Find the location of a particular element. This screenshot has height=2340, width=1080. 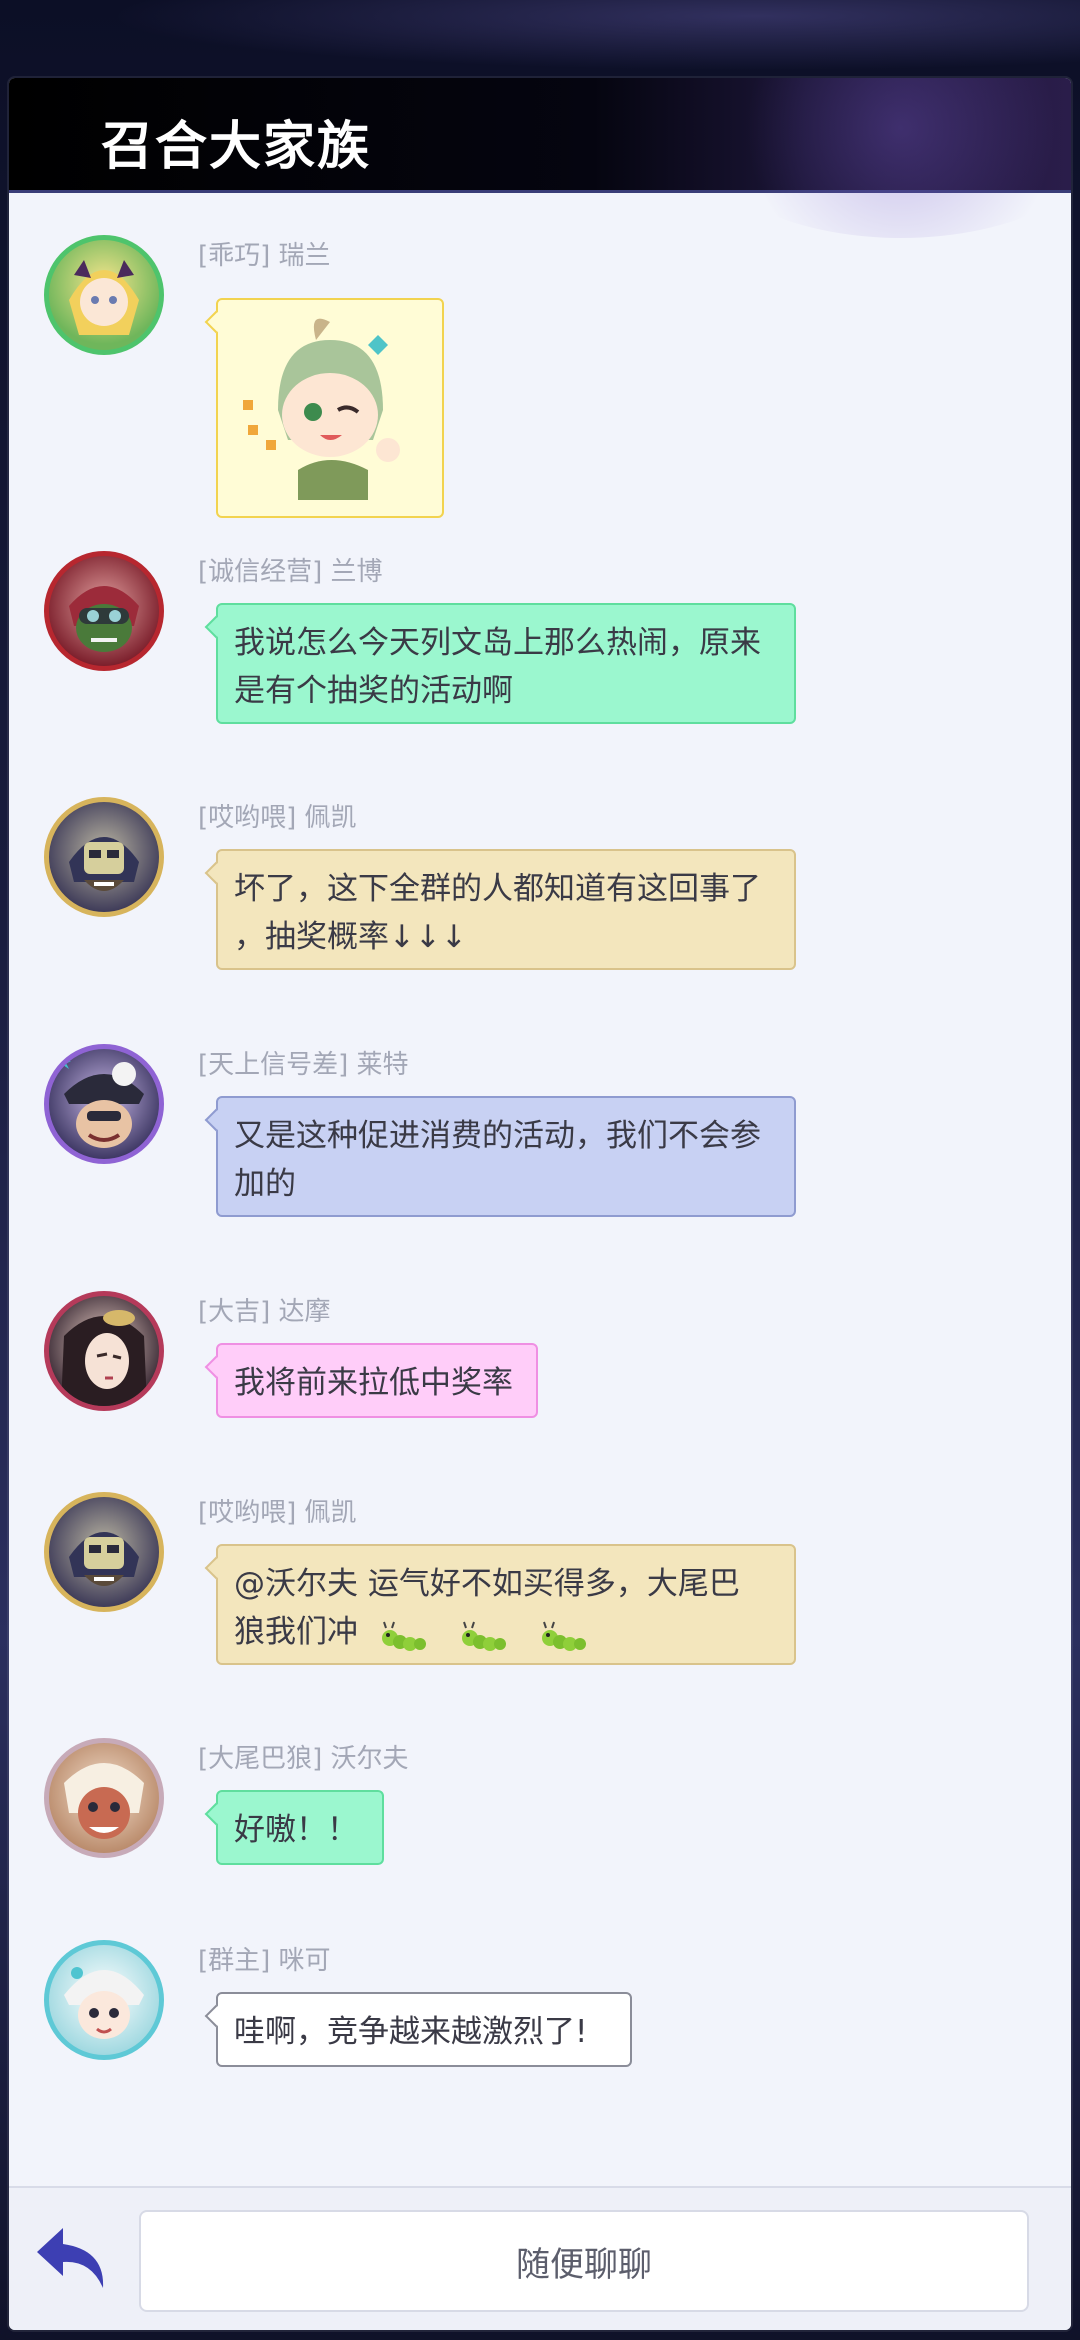

da-mo-avatar-icon is located at coordinates (104, 1358).